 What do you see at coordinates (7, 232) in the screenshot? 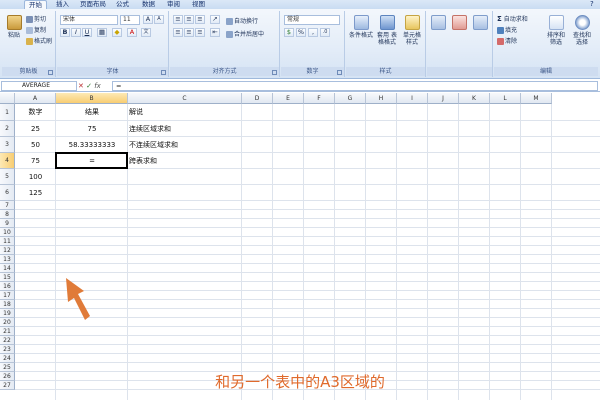
I see `row-header-10: 10` at bounding box center [7, 232].